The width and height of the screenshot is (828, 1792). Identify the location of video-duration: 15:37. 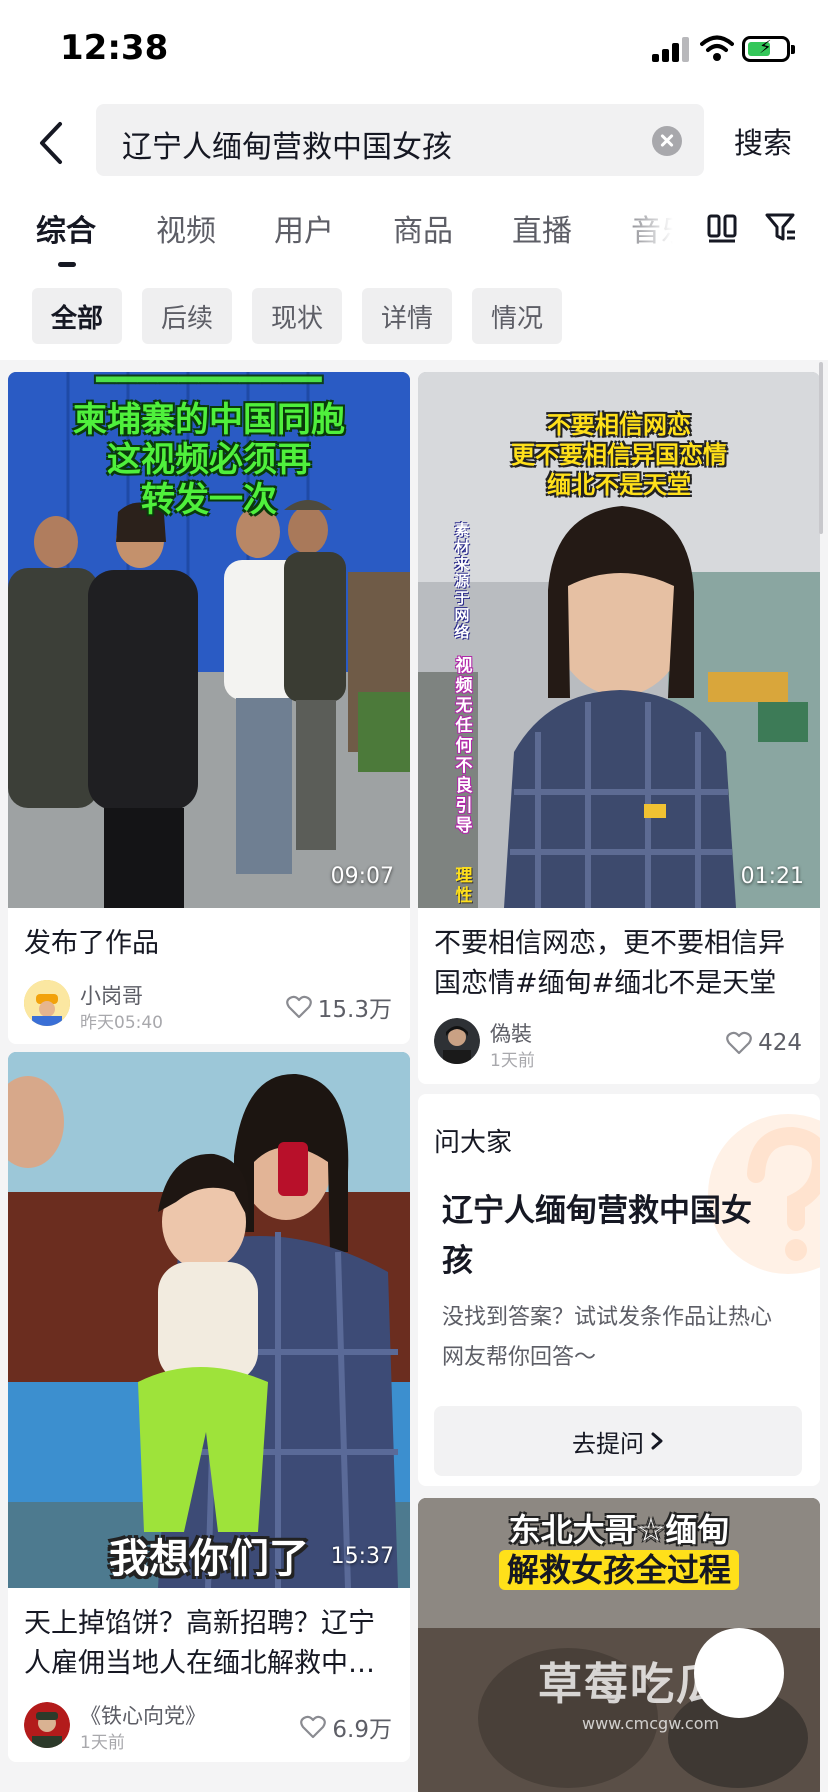
(362, 1556).